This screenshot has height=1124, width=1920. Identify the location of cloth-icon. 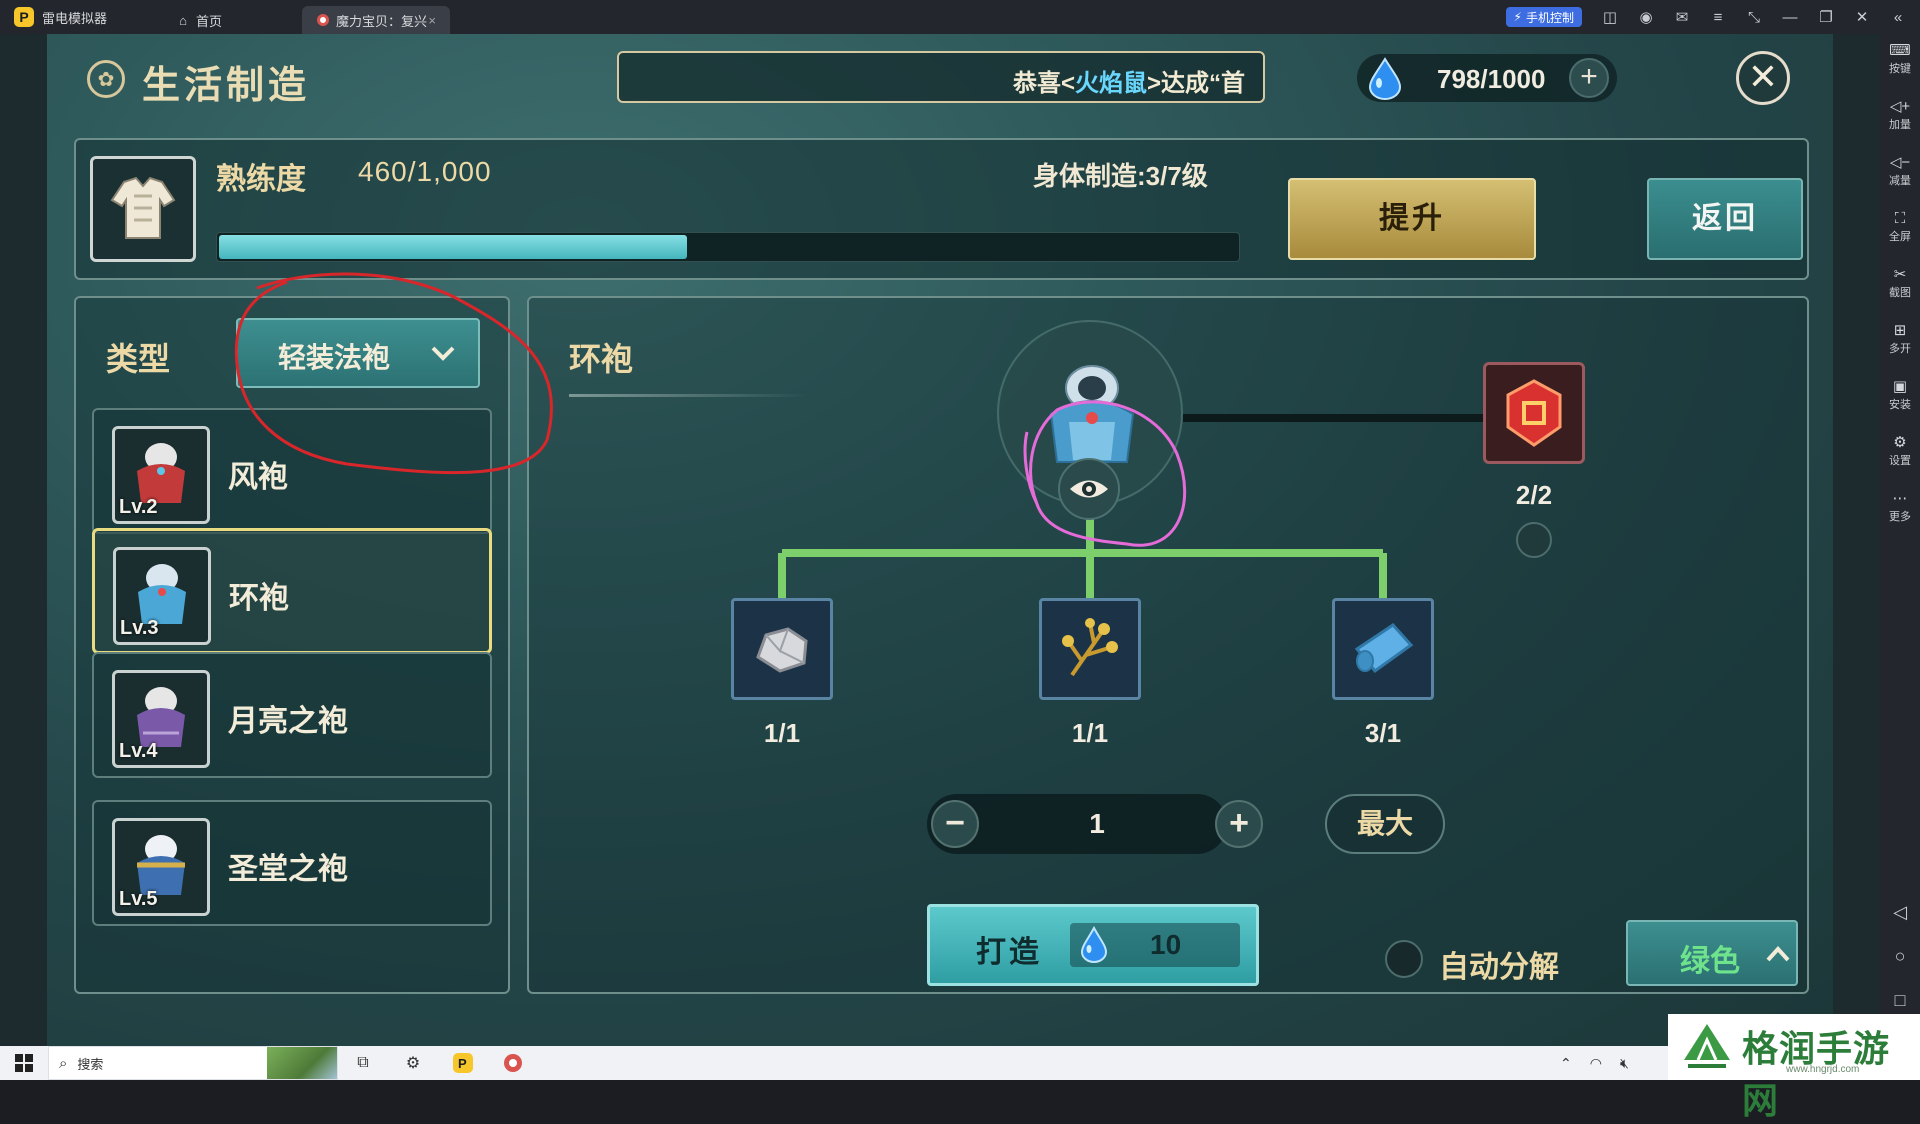
(1384, 648).